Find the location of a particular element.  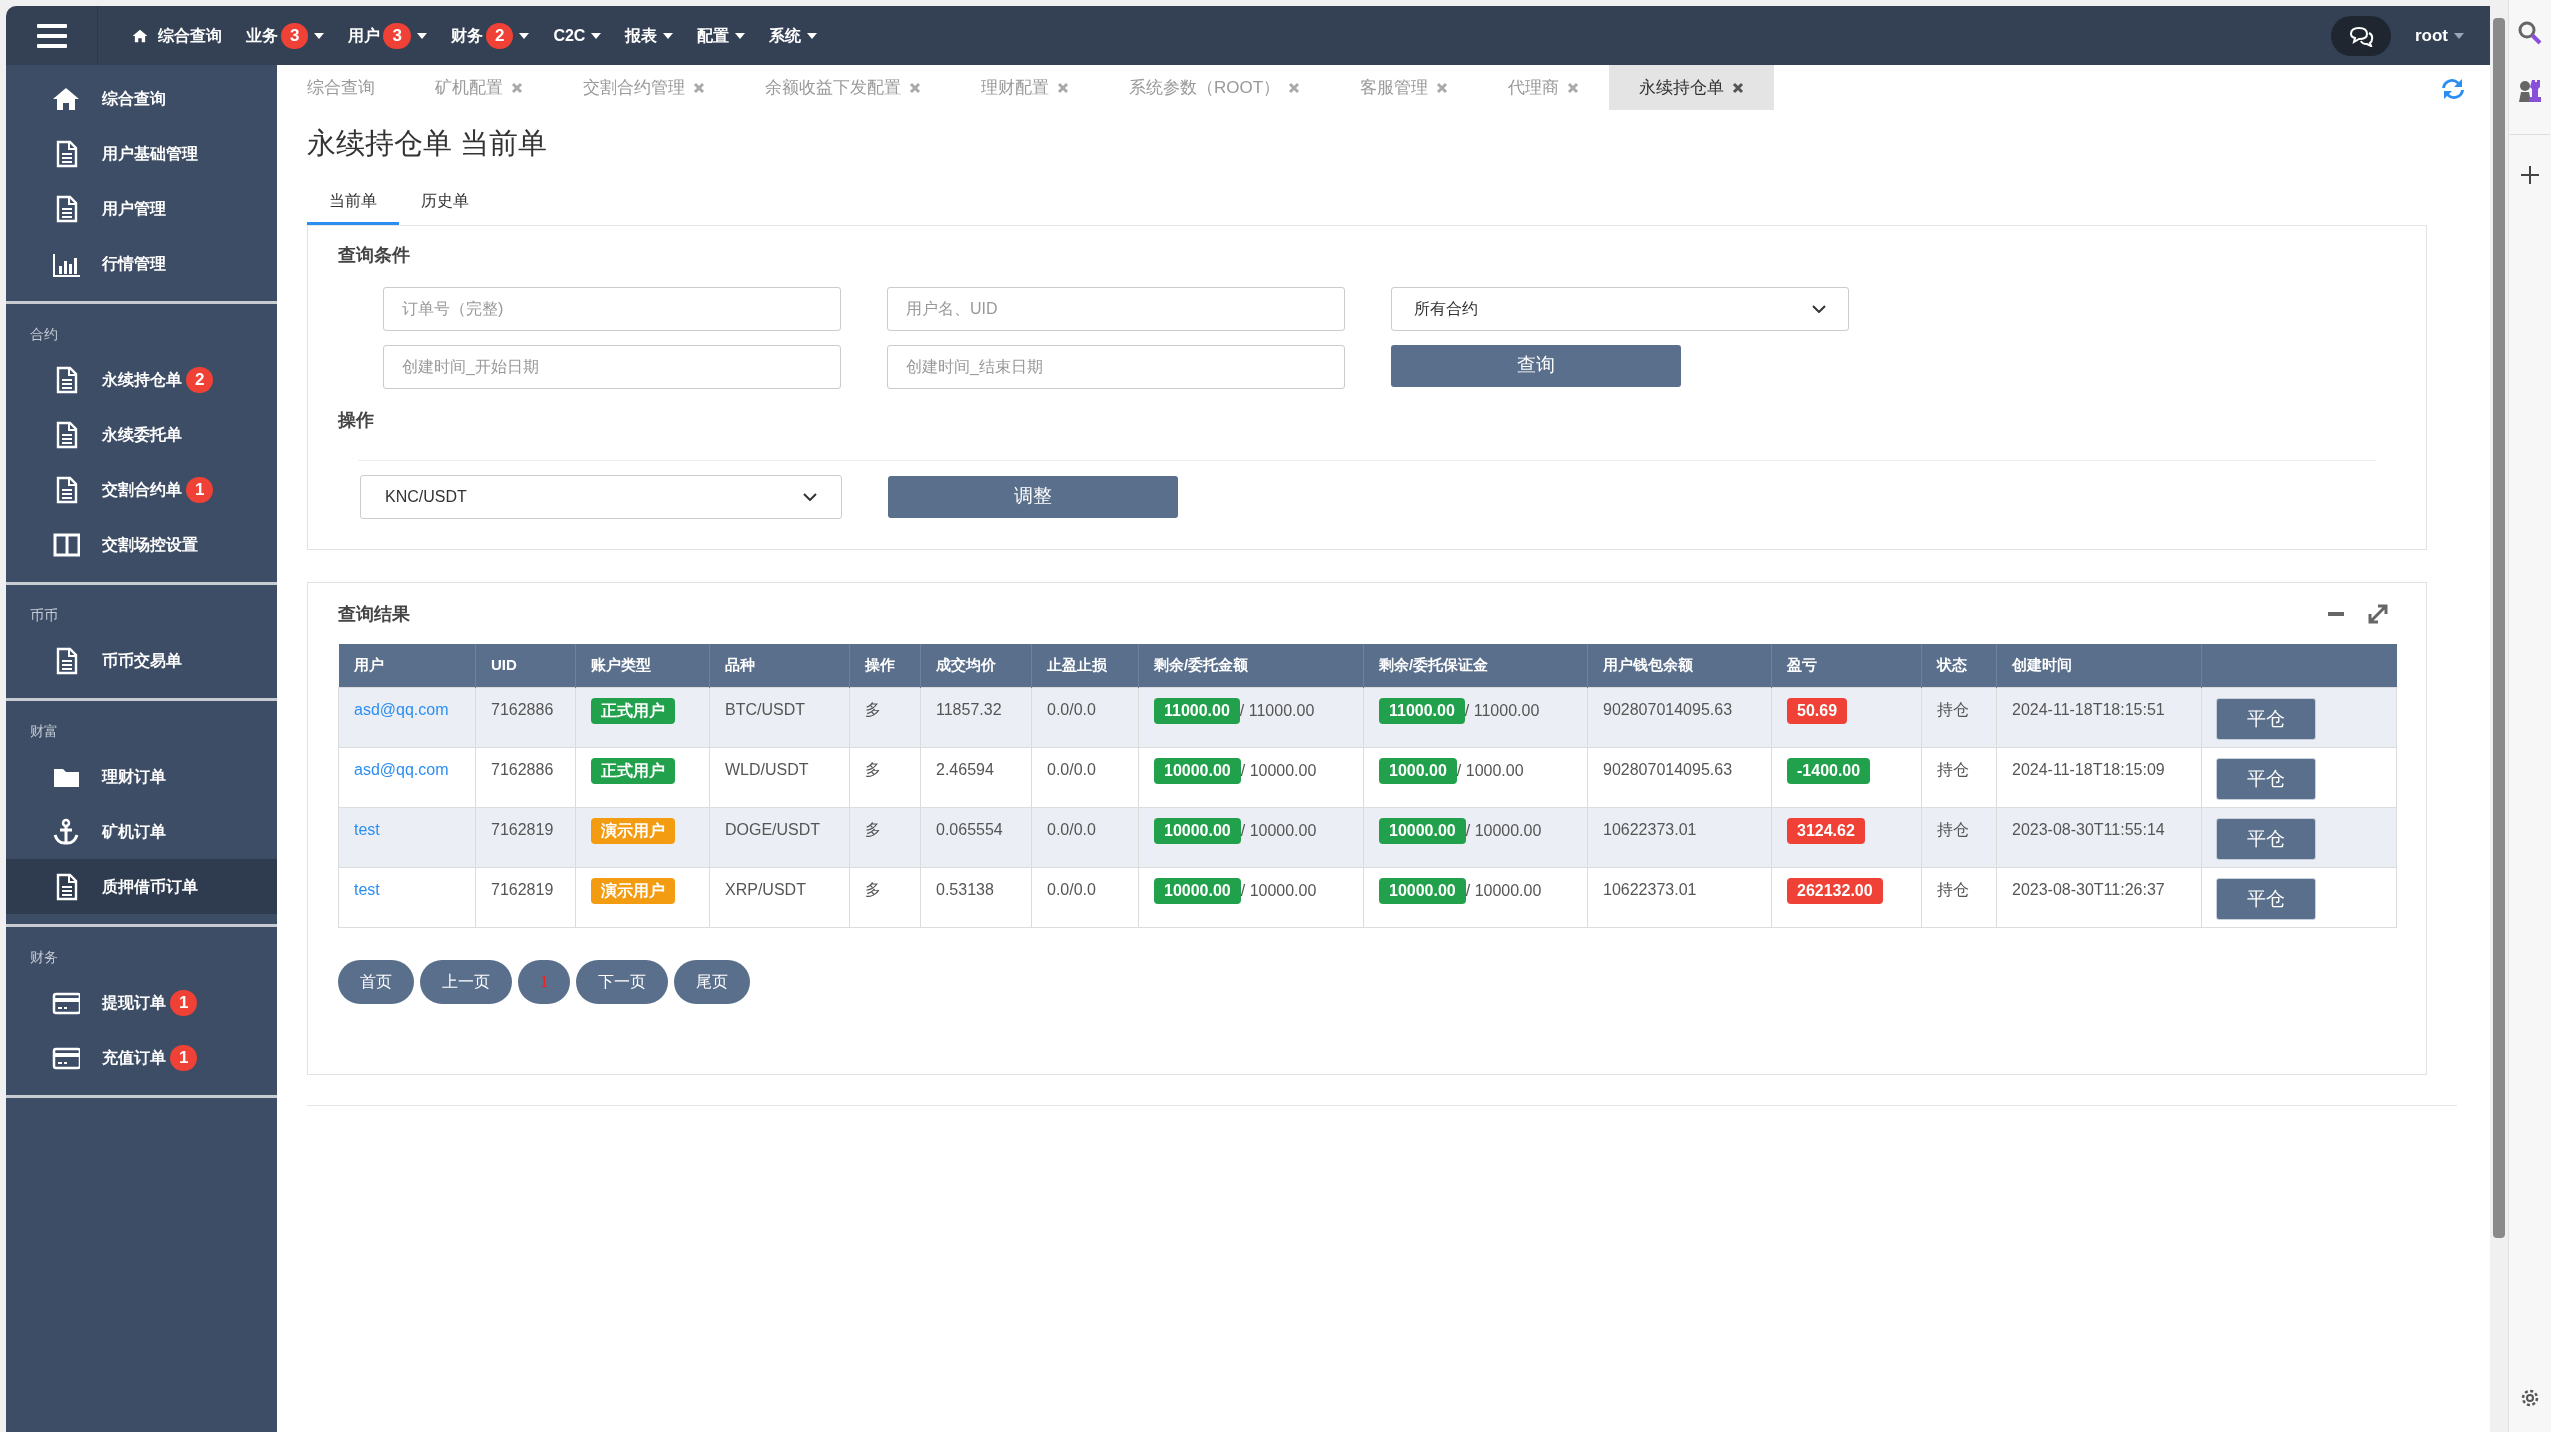

chat-button is located at coordinates (2360, 35).